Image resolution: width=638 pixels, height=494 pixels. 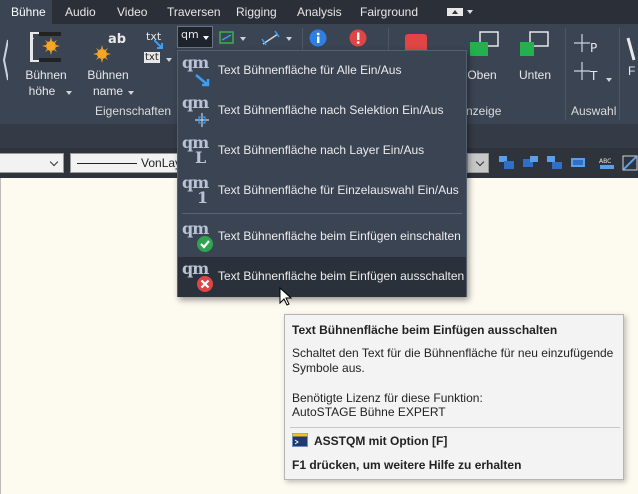 I want to click on ab-icon-text: ab, so click(x=117, y=39).